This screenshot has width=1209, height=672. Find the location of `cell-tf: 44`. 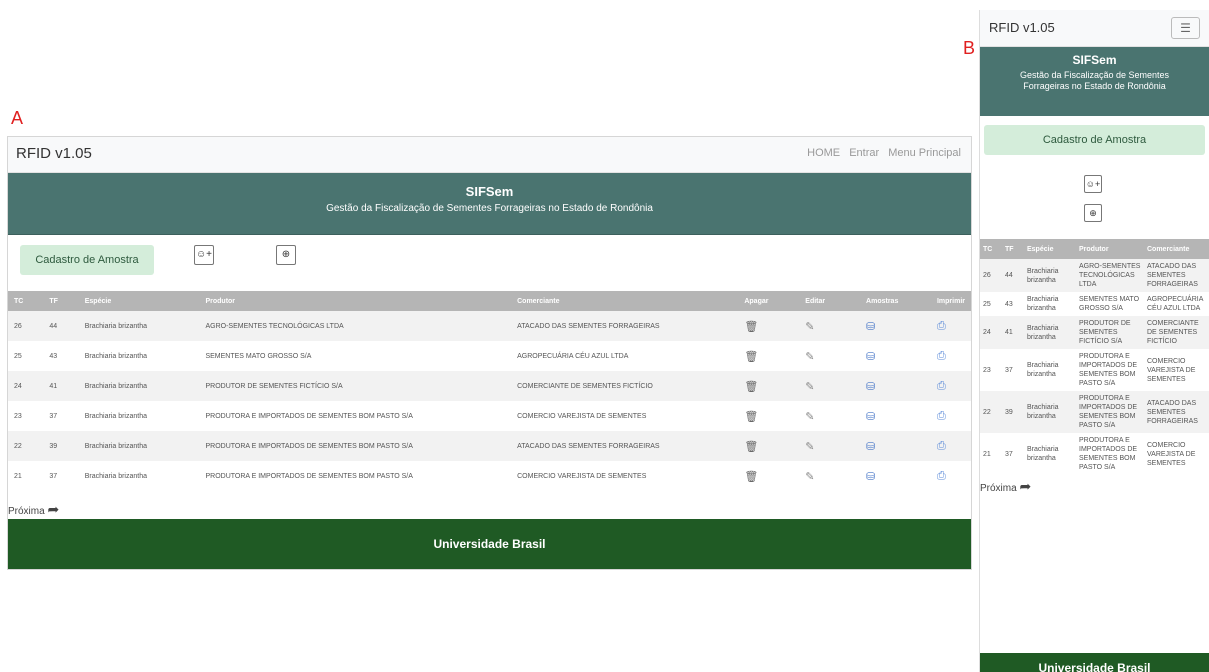

cell-tf: 44 is located at coordinates (1013, 275).